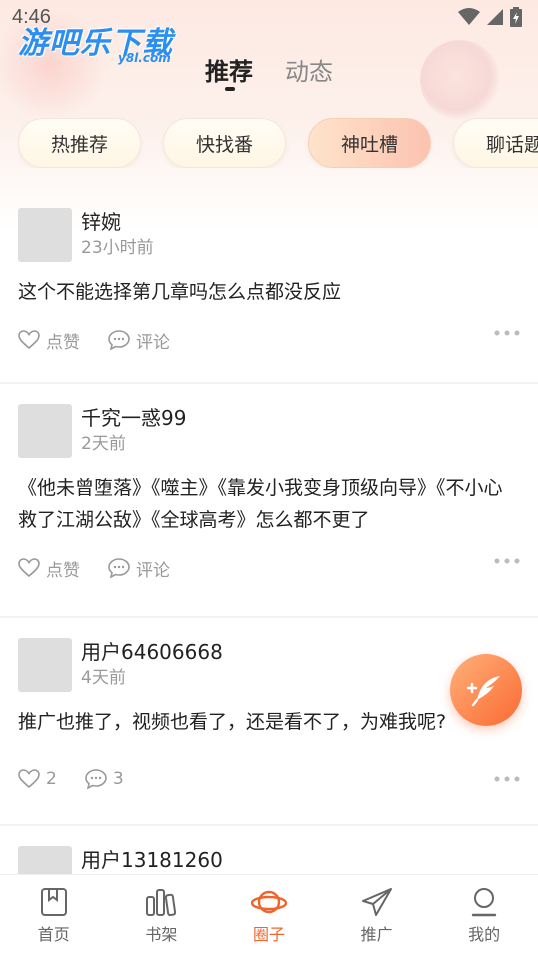 This screenshot has width=538, height=956. I want to click on wifi-icon, so click(469, 16).